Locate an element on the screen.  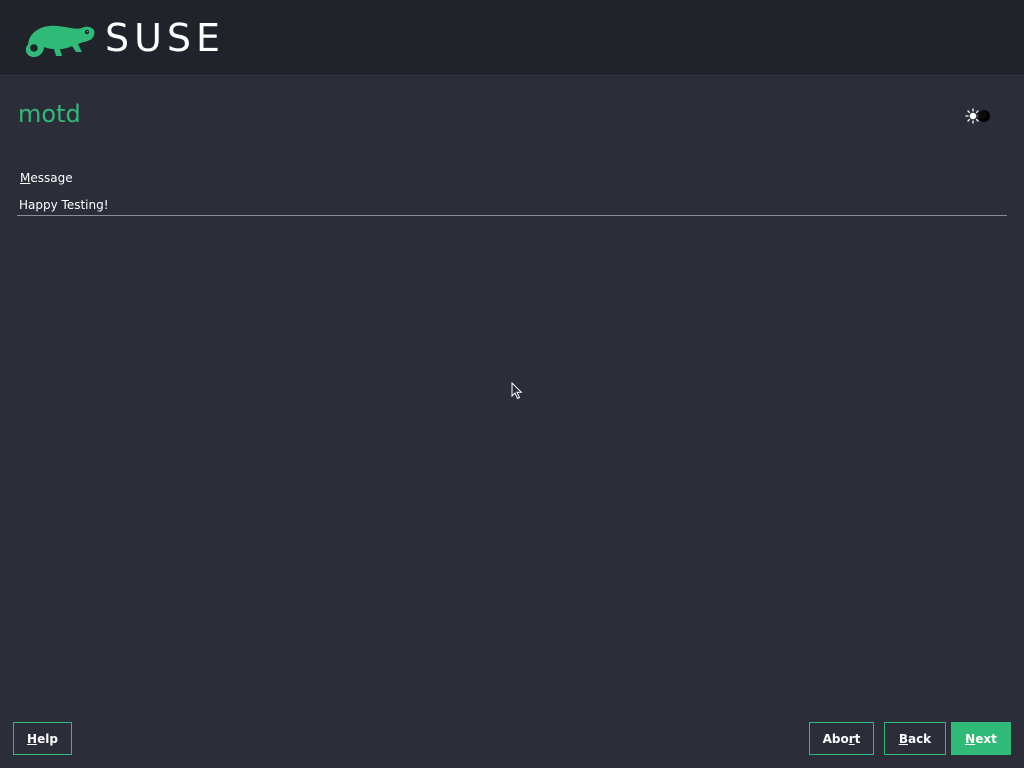
message-label: Message is located at coordinates (46, 178).